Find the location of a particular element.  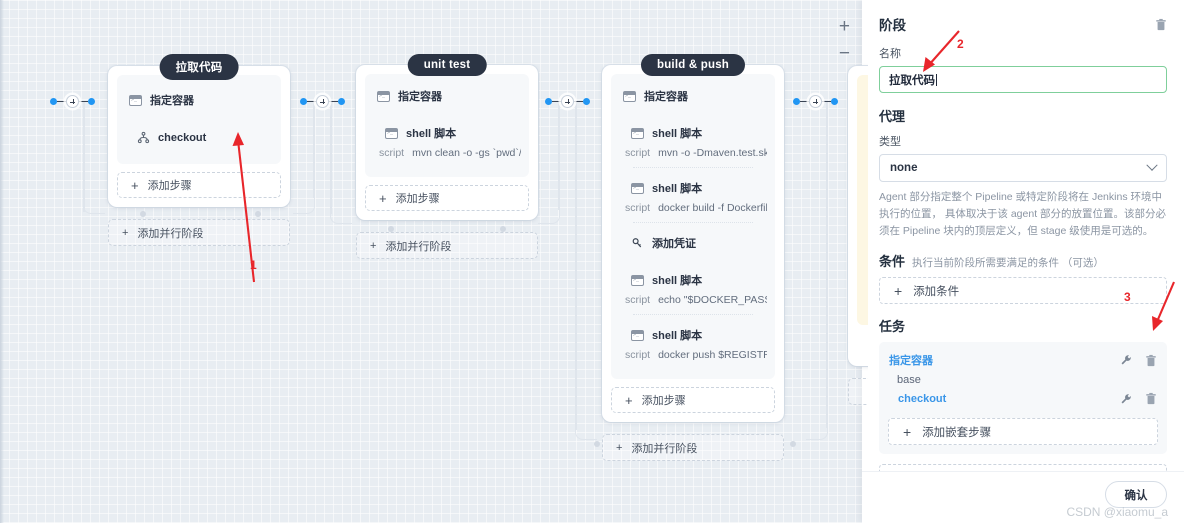

add-nested-step-label: 添加嵌套步骤 is located at coordinates (957, 432).